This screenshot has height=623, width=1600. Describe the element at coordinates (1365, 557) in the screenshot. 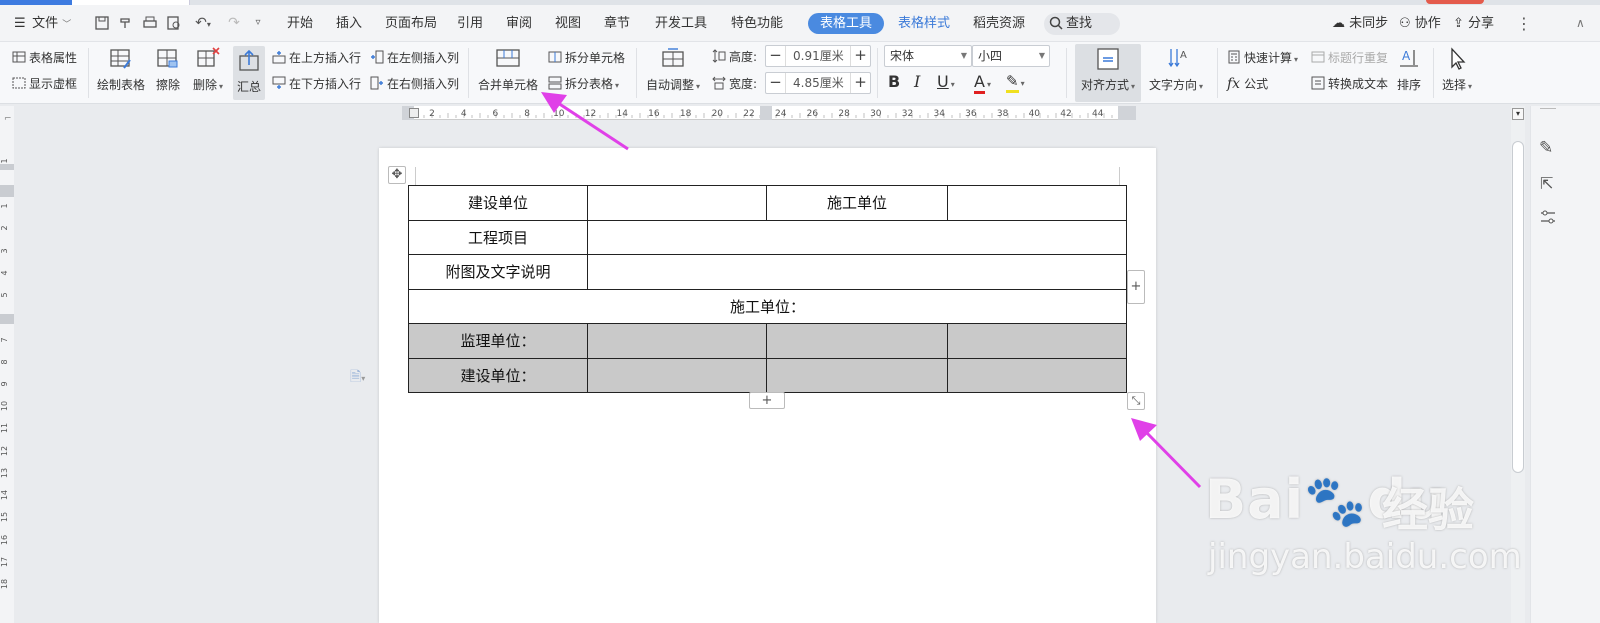

I see `watermark-url: jingyan.baidu.com` at that location.